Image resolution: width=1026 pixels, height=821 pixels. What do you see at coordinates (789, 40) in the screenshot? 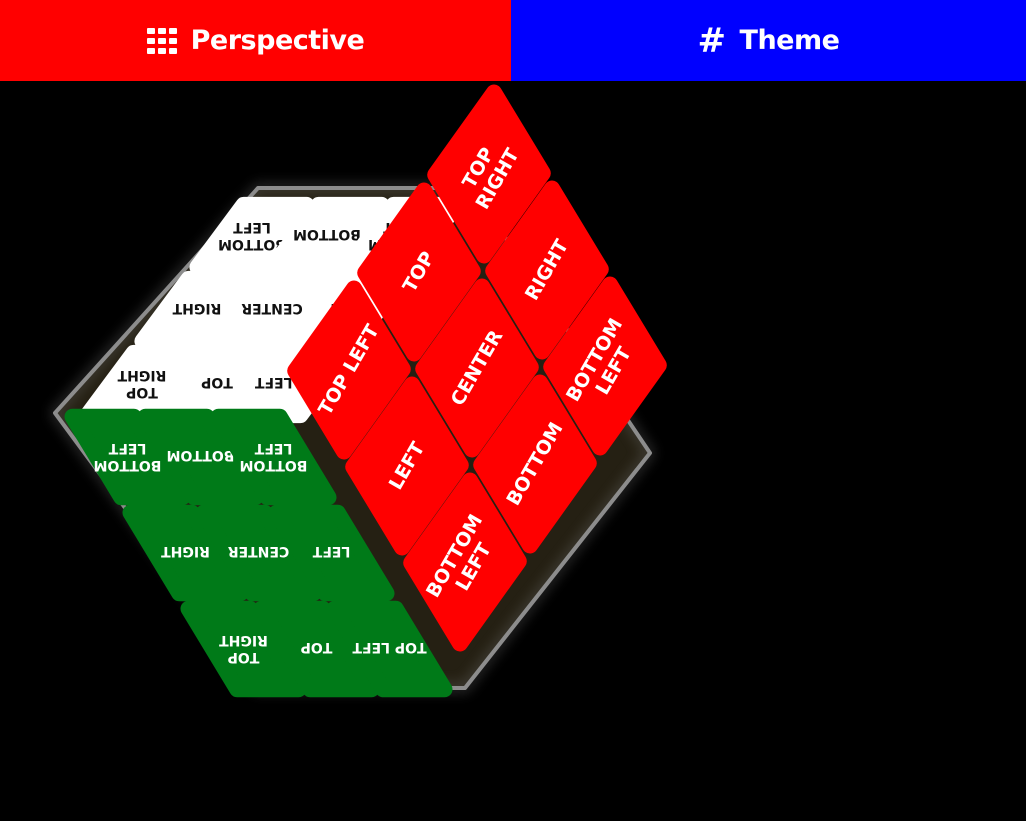
I see `tab-theme-label: Theme` at bounding box center [789, 40].